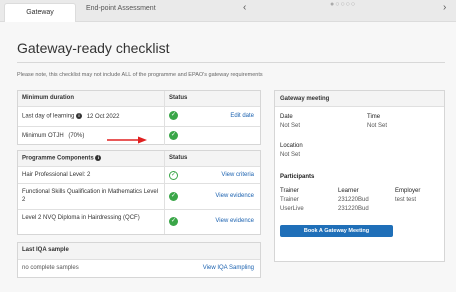 Image resolution: width=456 pixels, height=292 pixels. I want to click on chevron-right-icon: ›, so click(444, 7).